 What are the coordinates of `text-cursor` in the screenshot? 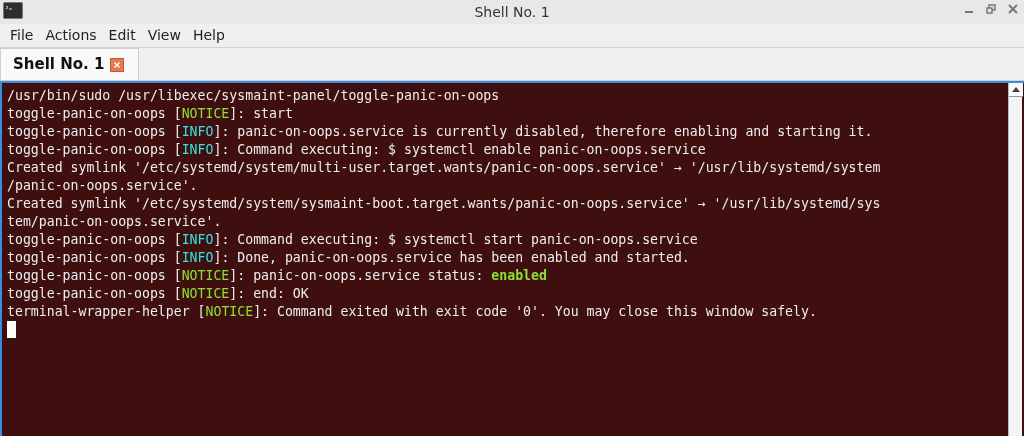 It's located at (11, 329).